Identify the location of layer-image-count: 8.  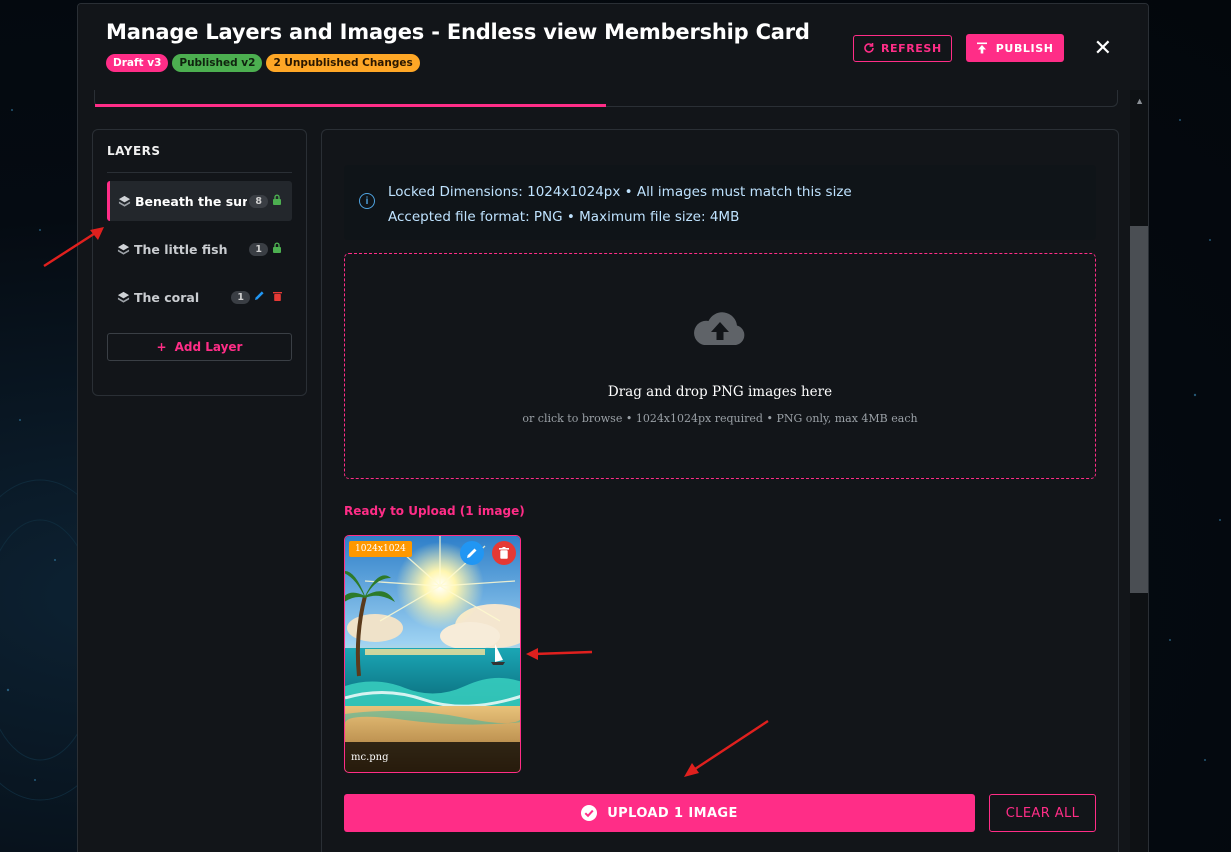
(258, 201).